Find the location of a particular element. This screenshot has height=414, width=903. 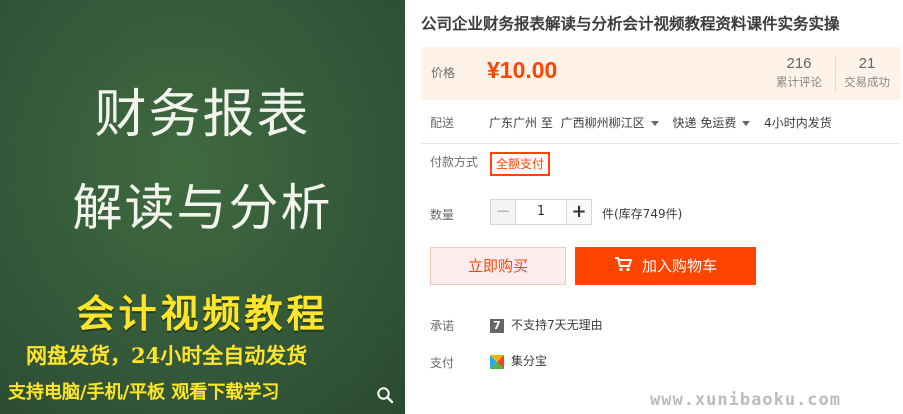

image-text-delivery-note: 网盘发货，24小时全自动发货 is located at coordinates (167, 355).